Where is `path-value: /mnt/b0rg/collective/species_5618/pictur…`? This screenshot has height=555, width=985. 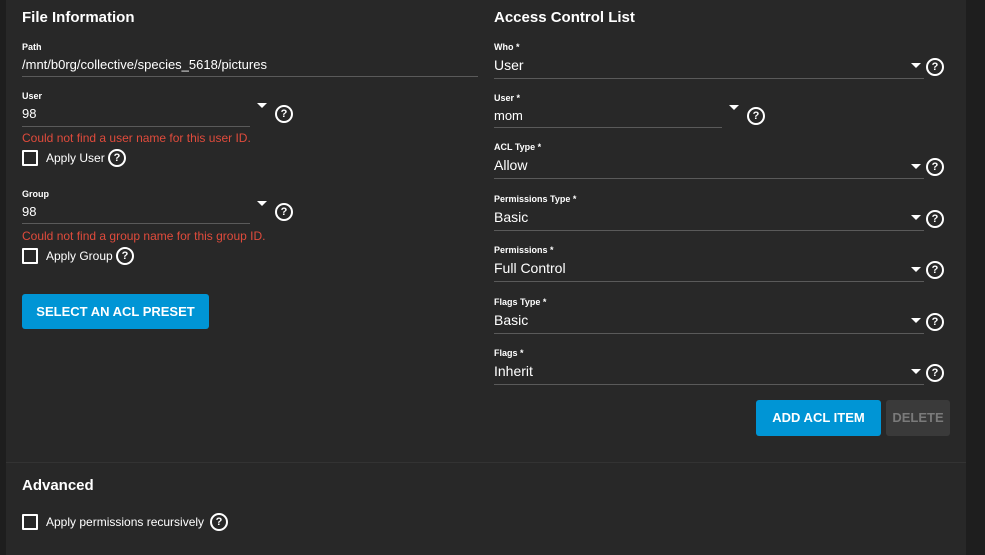
path-value: /mnt/b0rg/collective/species_5618/pictur… is located at coordinates (144, 64).